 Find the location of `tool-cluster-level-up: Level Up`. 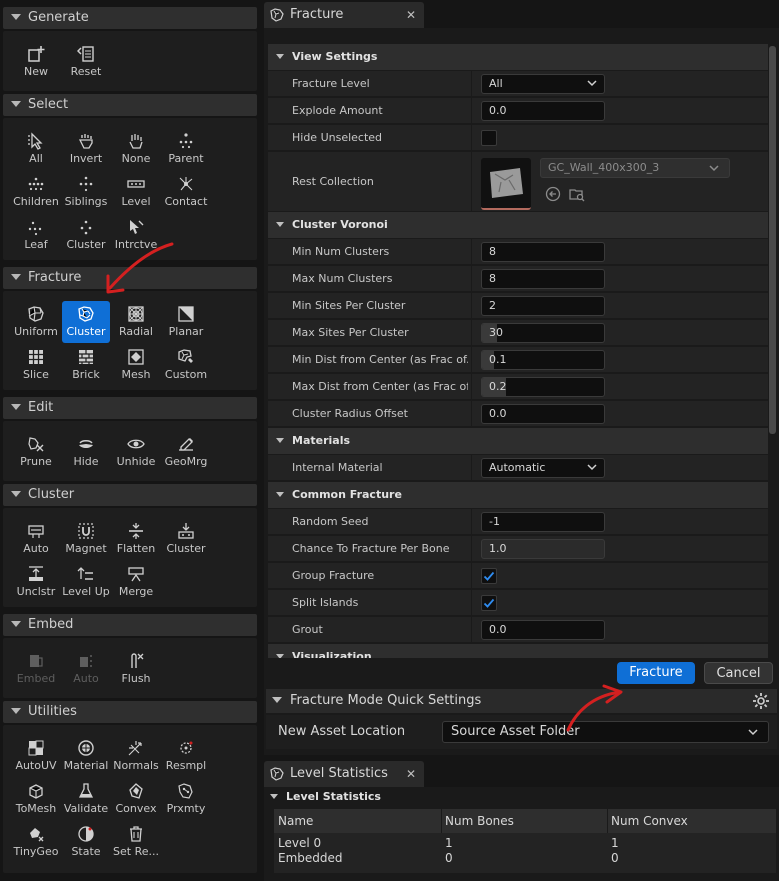

tool-cluster-level-up: Level Up is located at coordinates (86, 581).